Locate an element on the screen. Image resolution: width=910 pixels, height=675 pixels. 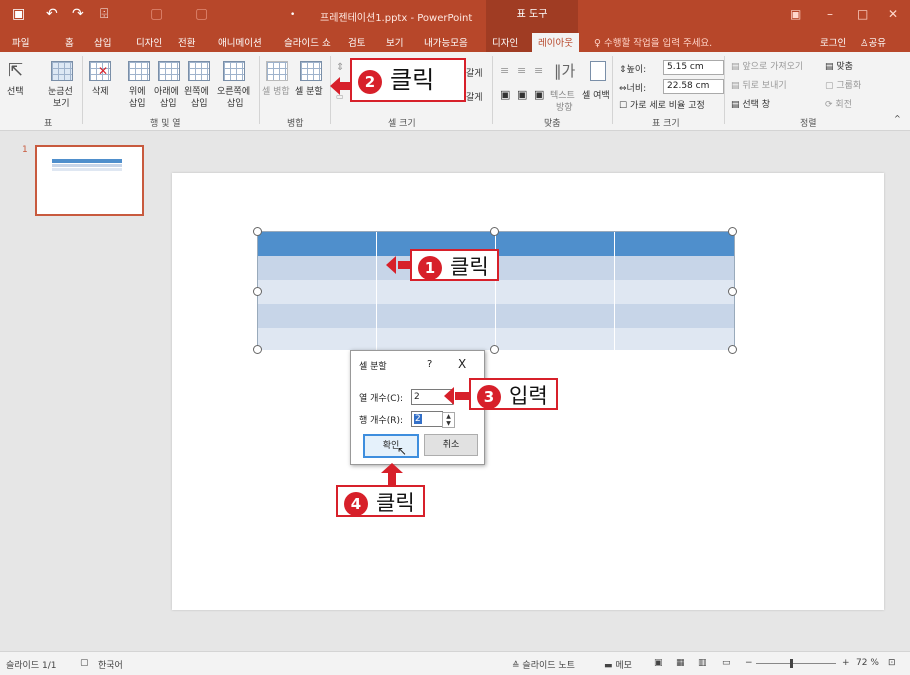
columns-label: 열 개수(C): is located at coordinates (381, 399).